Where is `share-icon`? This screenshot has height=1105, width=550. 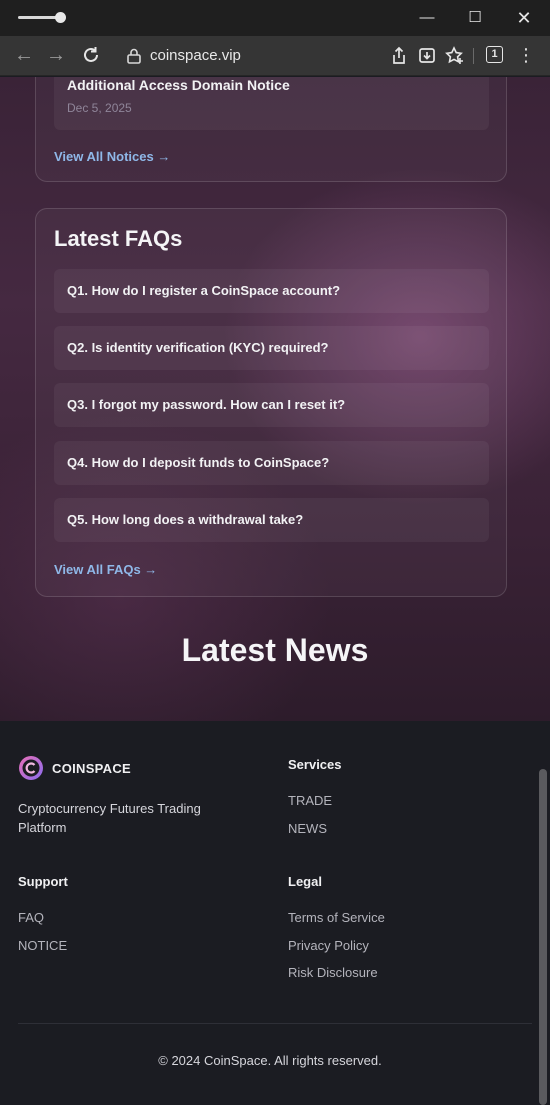
share-icon is located at coordinates (399, 56).